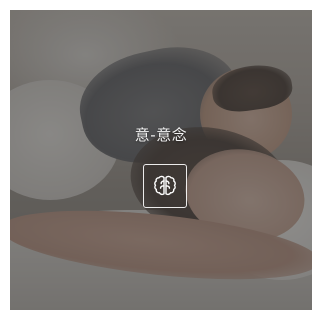 The height and width of the screenshot is (320, 322). I want to click on brain-icon-box, so click(165, 186).